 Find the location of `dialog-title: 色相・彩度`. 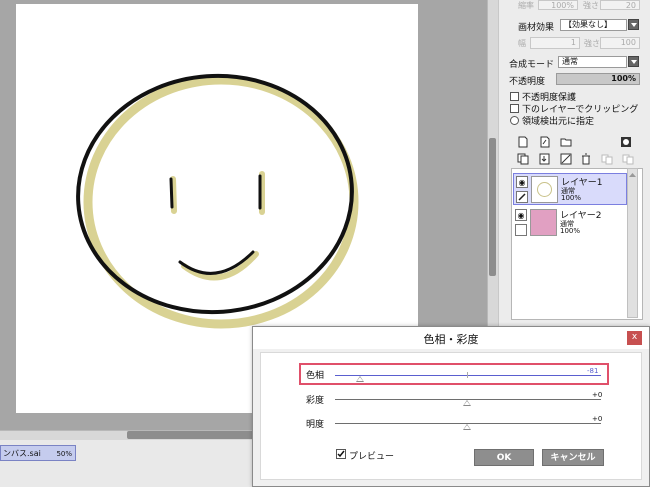

dialog-title: 色相・彩度 is located at coordinates (451, 339).